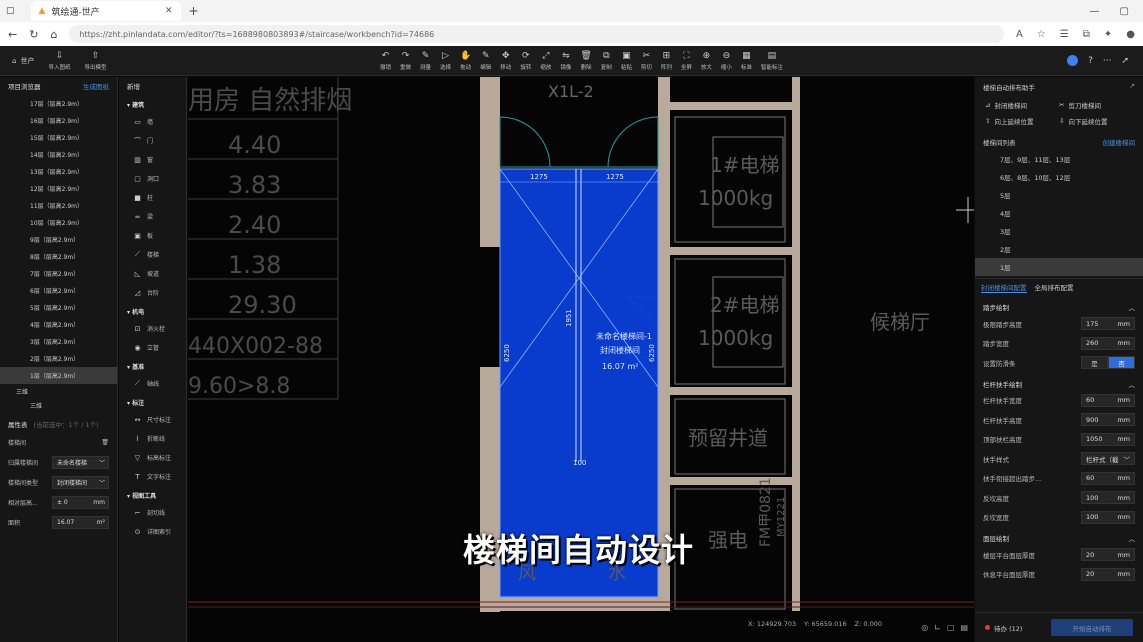 This screenshot has width=1143, height=642. Describe the element at coordinates (1059, 249) in the screenshot. I see `stair-list-item: 2层` at that location.